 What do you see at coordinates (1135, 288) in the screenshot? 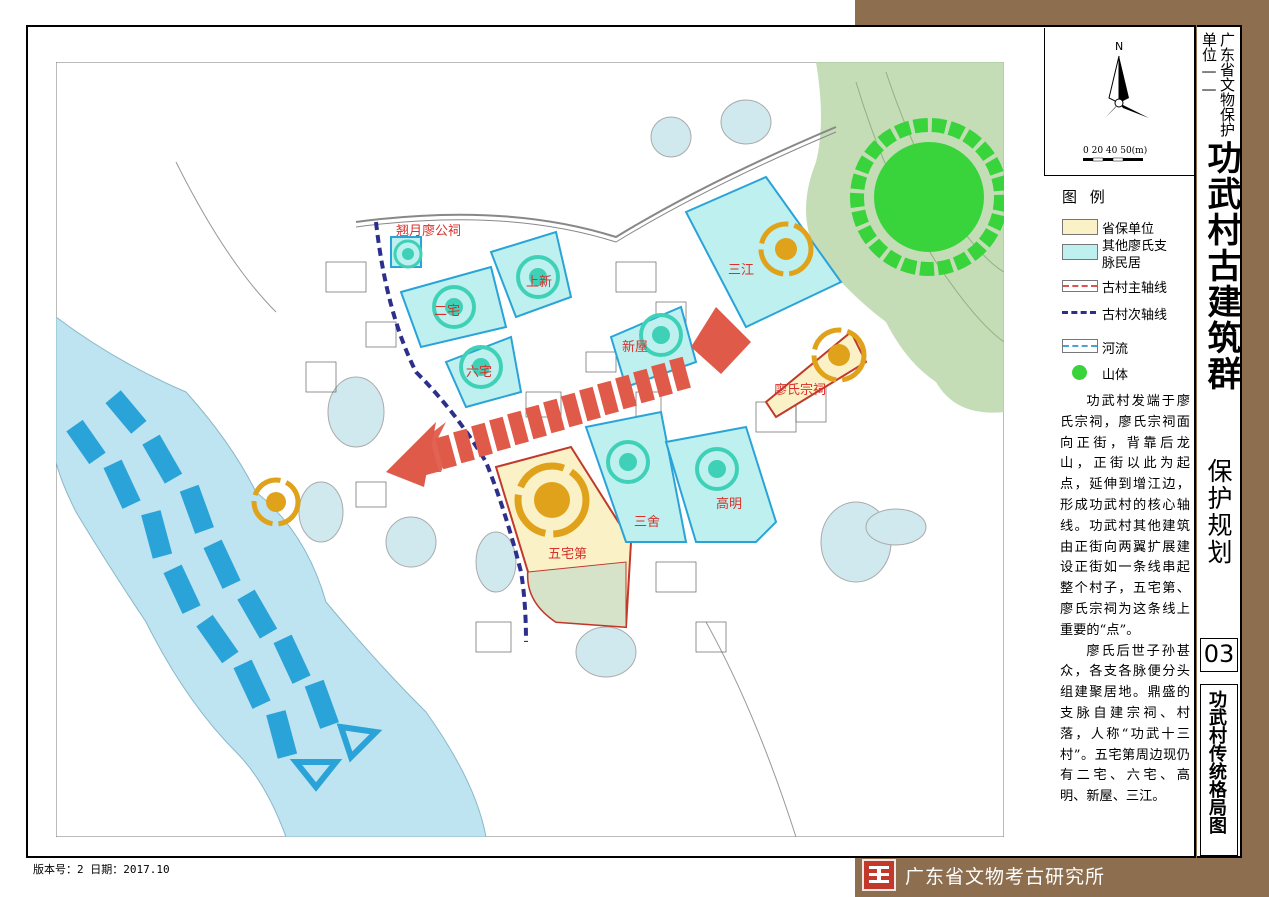
I see `legend-label: 古村主轴线` at bounding box center [1135, 288].